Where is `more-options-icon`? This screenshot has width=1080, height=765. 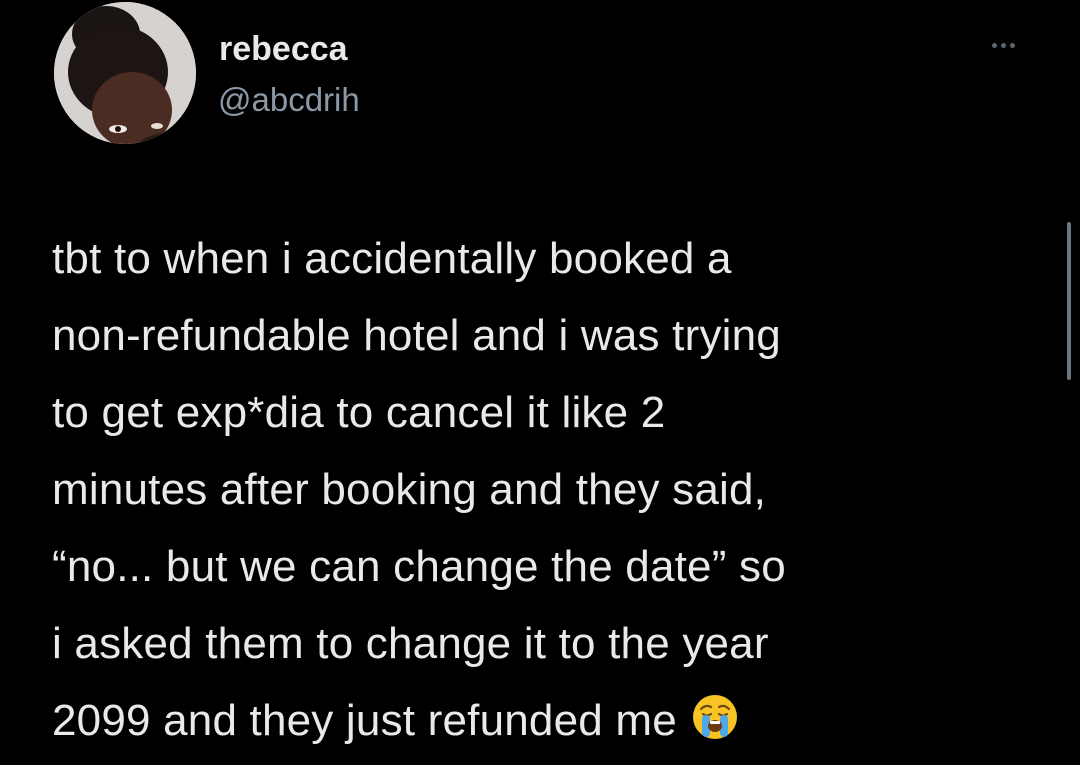
more-options-icon is located at coordinates (1003, 45).